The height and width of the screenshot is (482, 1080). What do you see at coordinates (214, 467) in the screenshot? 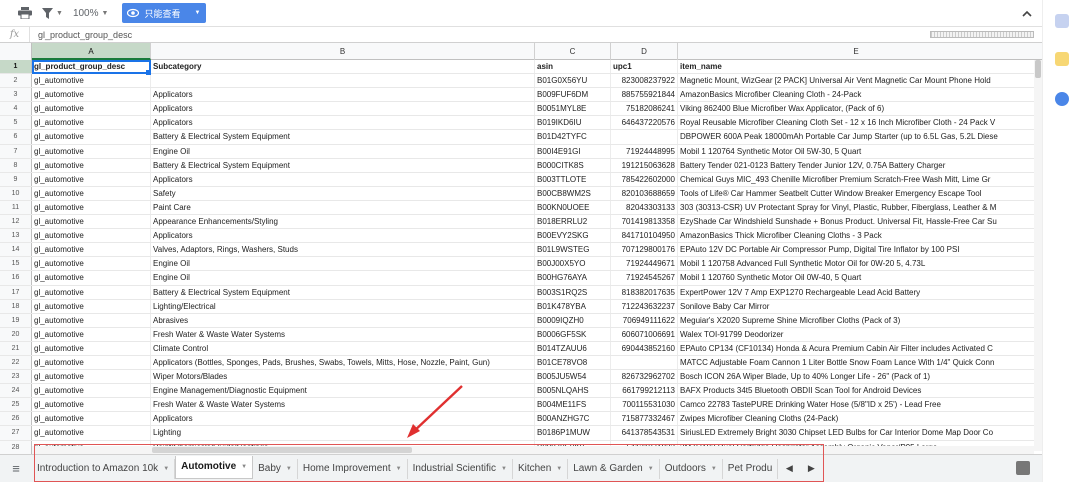
I see `sheet-tab: Automotive ▼` at bounding box center [214, 467].